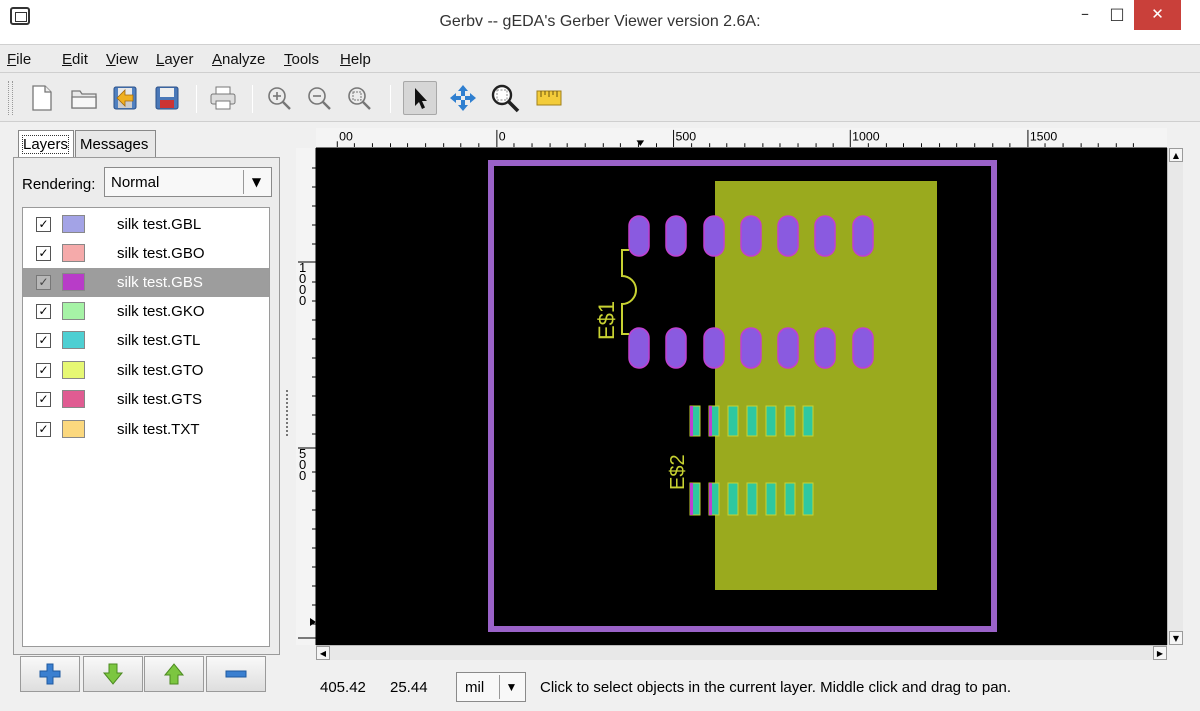  Describe the element at coordinates (122, 59) in the screenshot. I see `menu-view: View` at that location.